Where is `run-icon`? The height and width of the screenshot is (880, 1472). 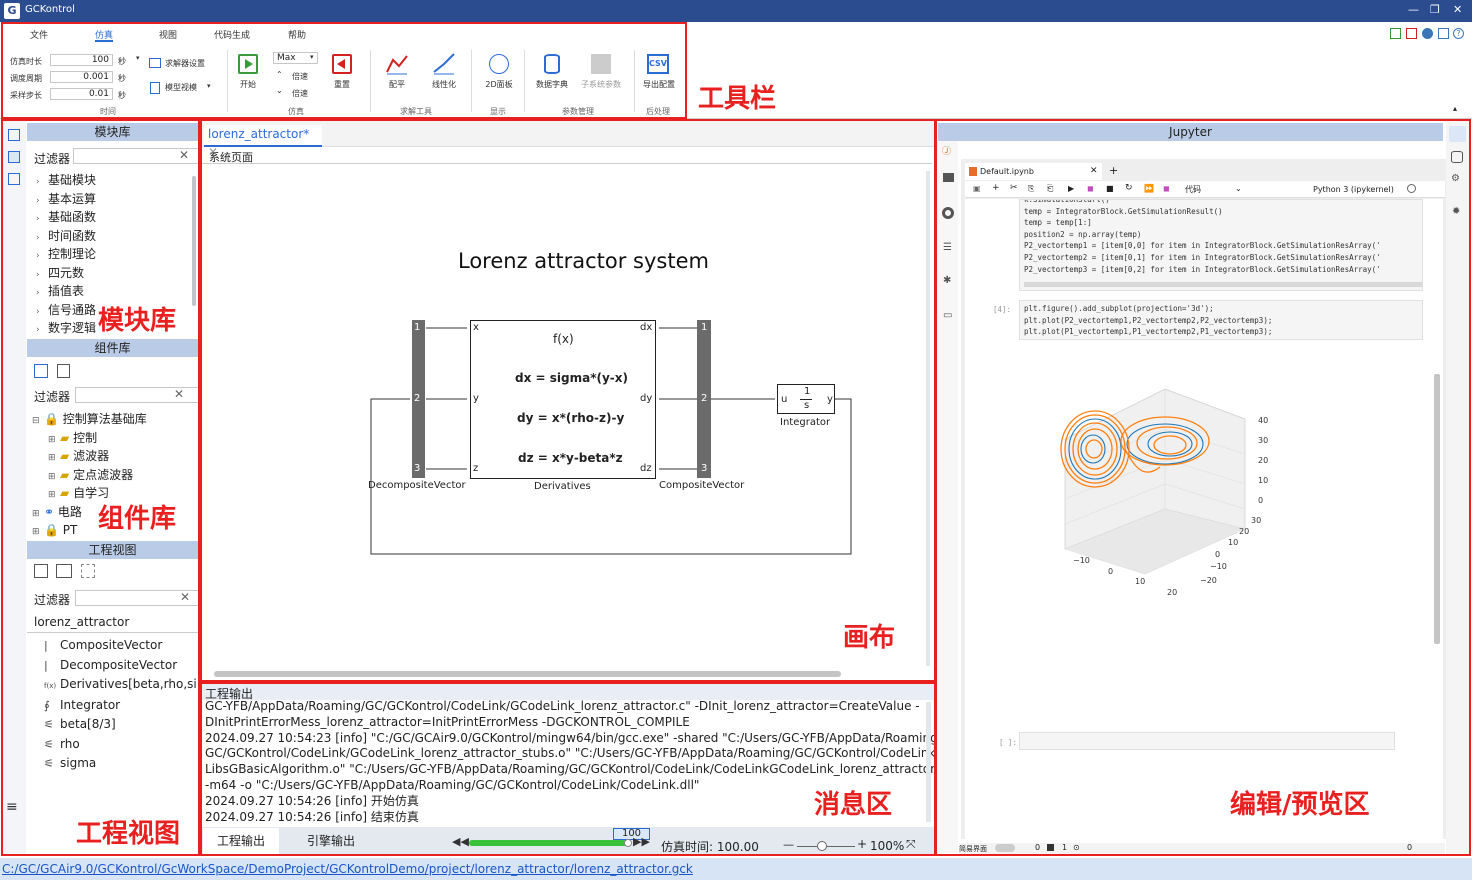
run-icon is located at coordinates (1395, 33).